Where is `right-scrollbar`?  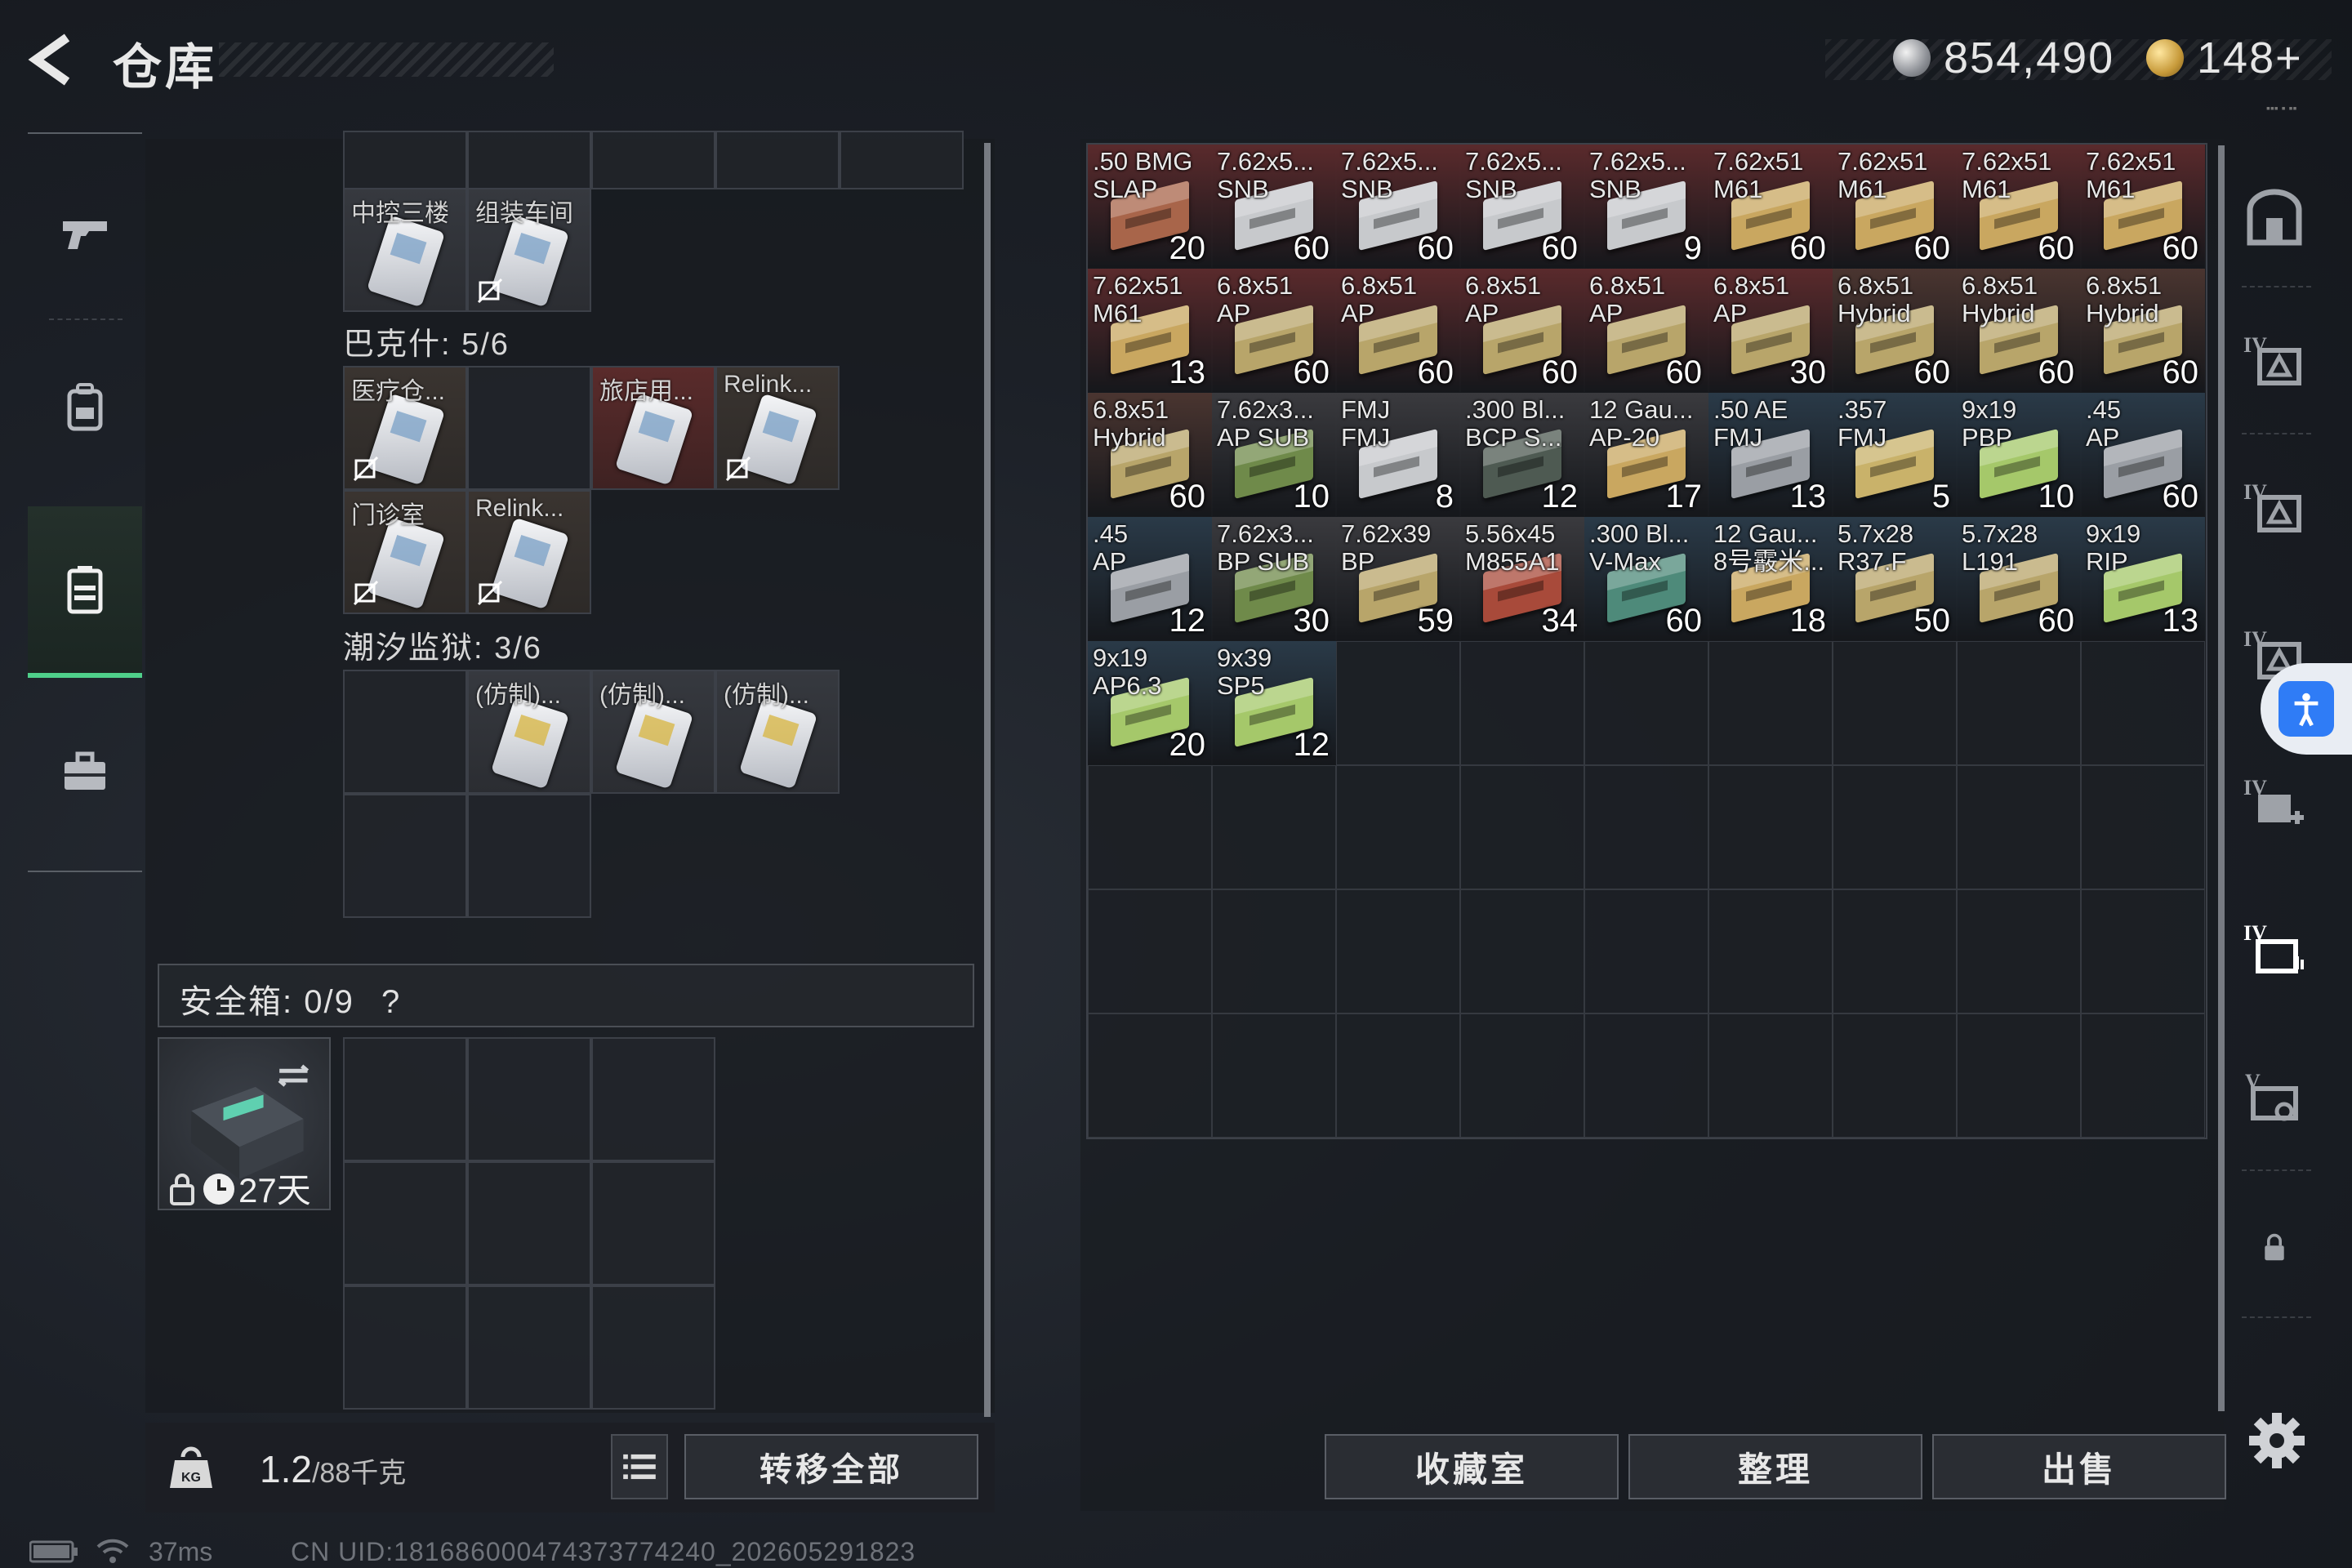 right-scrollbar is located at coordinates (2221, 778).